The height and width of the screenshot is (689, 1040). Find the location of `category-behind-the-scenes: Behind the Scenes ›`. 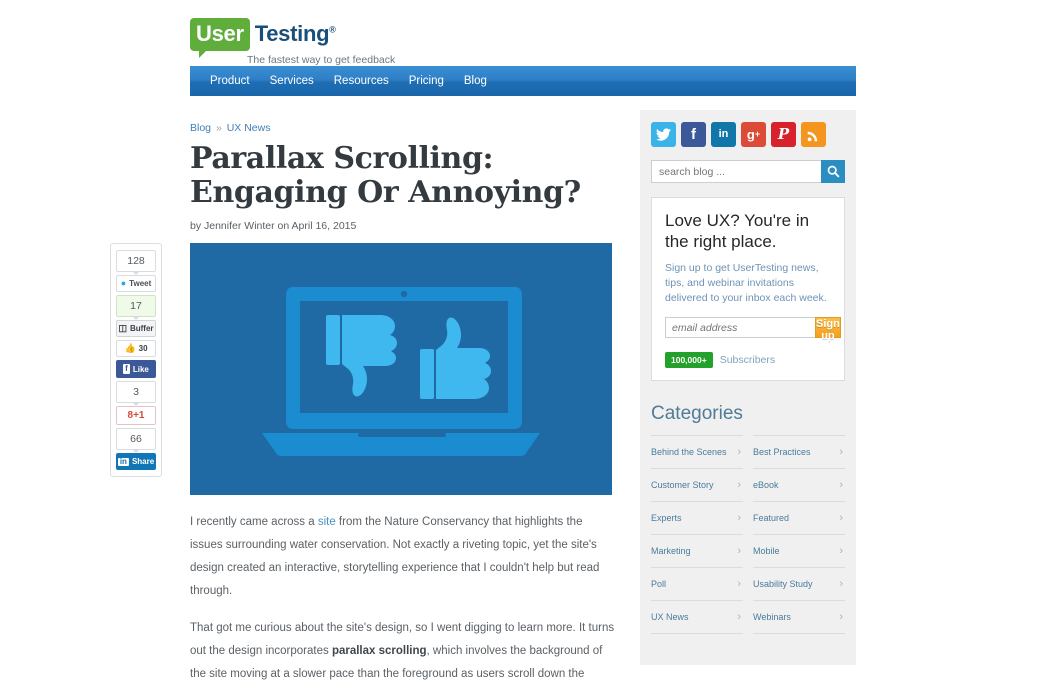

category-behind-the-scenes: Behind the Scenes › is located at coordinates (697, 451).